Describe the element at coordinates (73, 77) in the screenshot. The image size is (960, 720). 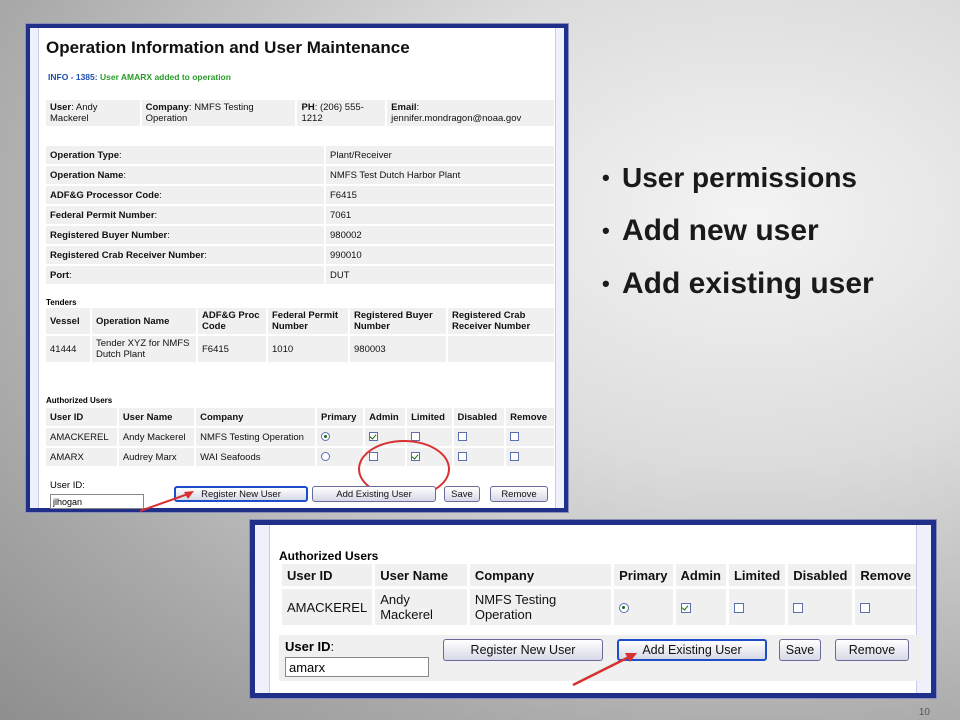
I see `info-code: INFO - 1385:` at that location.